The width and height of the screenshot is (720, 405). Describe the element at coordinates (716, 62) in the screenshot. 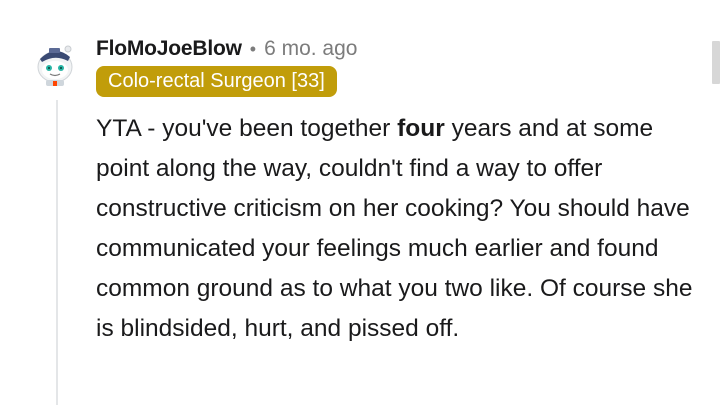

I see `scrollbar-thumb` at that location.